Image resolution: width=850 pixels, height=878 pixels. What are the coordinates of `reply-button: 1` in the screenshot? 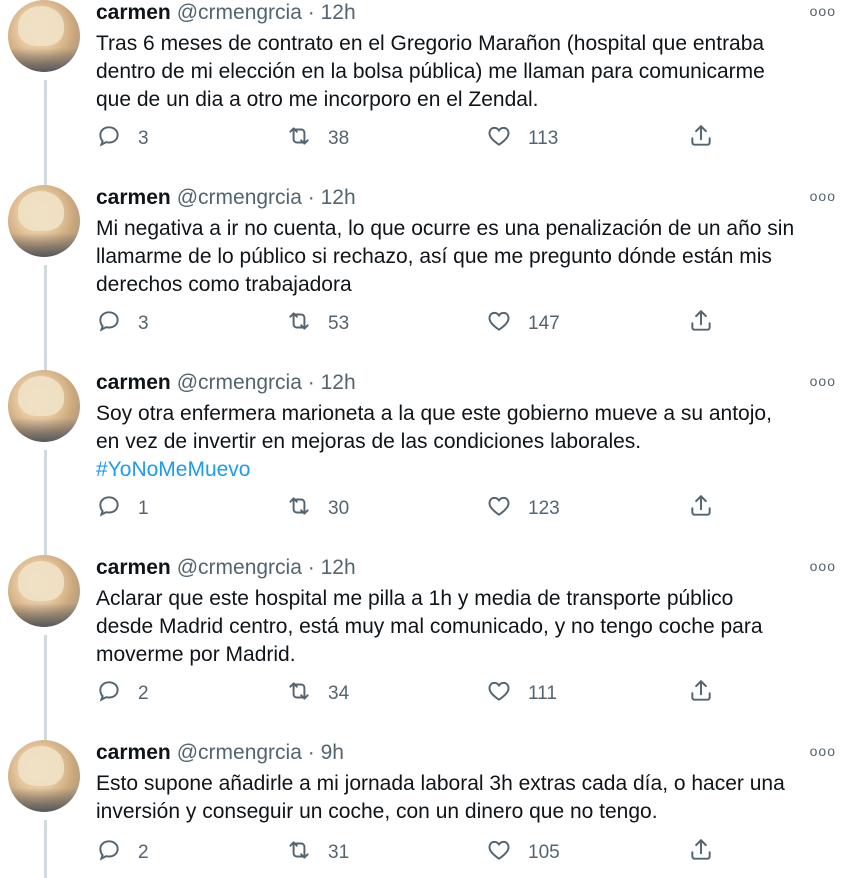 It's located at (122, 509).